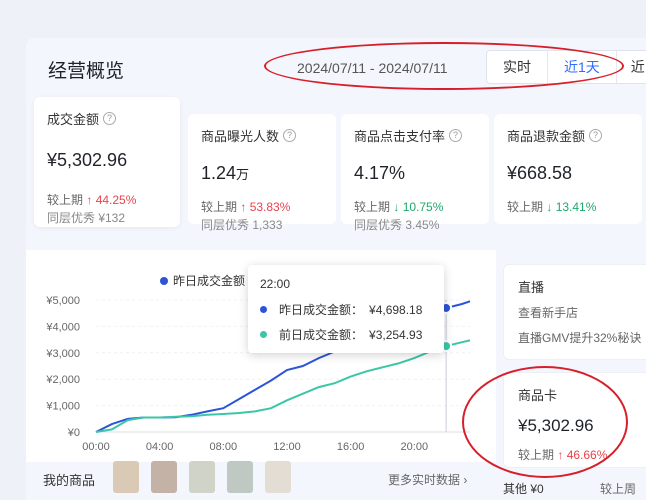 The height and width of the screenshot is (500, 646). What do you see at coordinates (96, 447) in the screenshot?
I see `x-tick-label: 00:00` at bounding box center [96, 447].